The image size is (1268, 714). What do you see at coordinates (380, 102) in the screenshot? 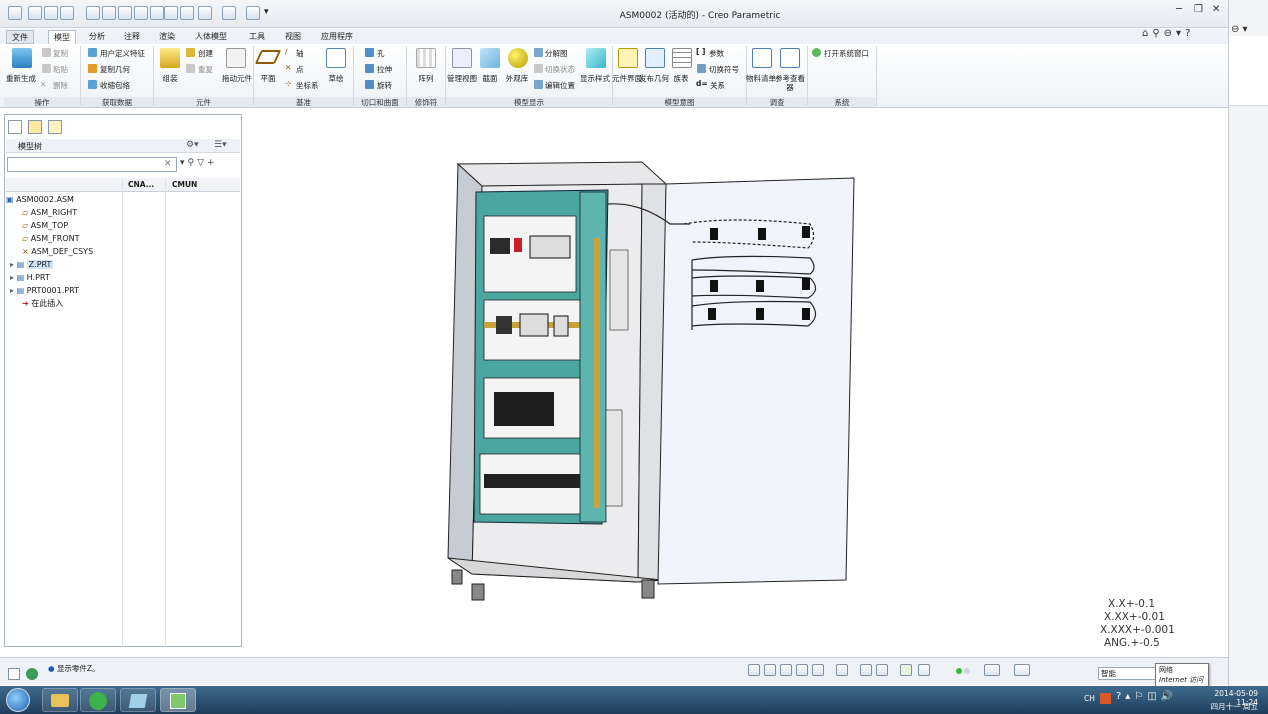
I see `group-label-cut-surface: 切口和曲面` at bounding box center [380, 102].